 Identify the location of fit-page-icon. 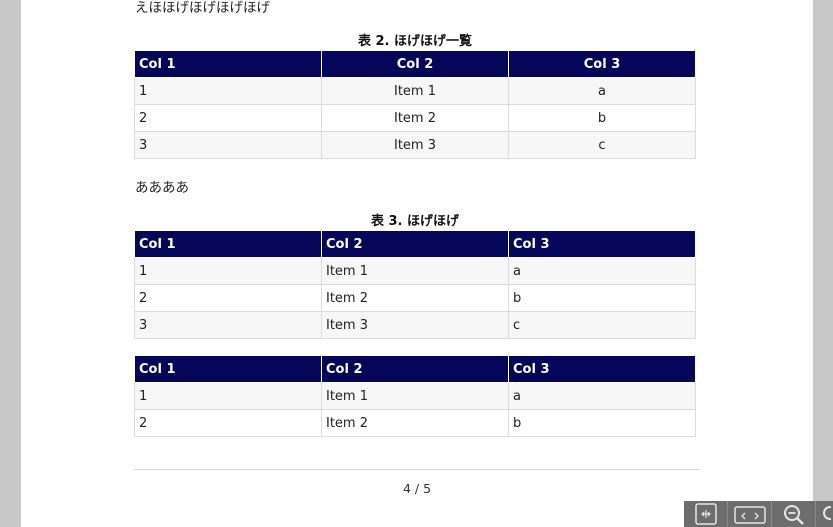
(705, 514).